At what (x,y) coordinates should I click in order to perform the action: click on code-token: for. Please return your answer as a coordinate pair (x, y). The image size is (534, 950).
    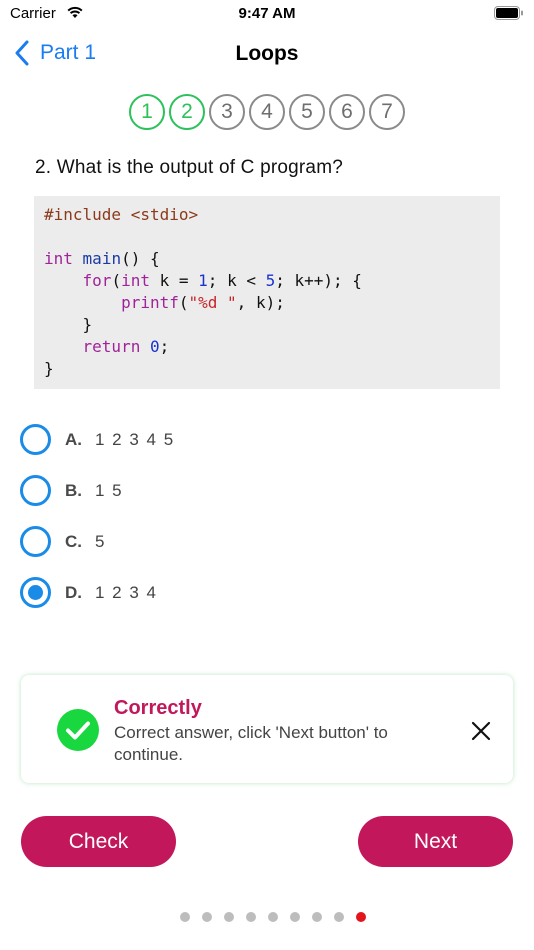
    Looking at the image, I should click on (97, 280).